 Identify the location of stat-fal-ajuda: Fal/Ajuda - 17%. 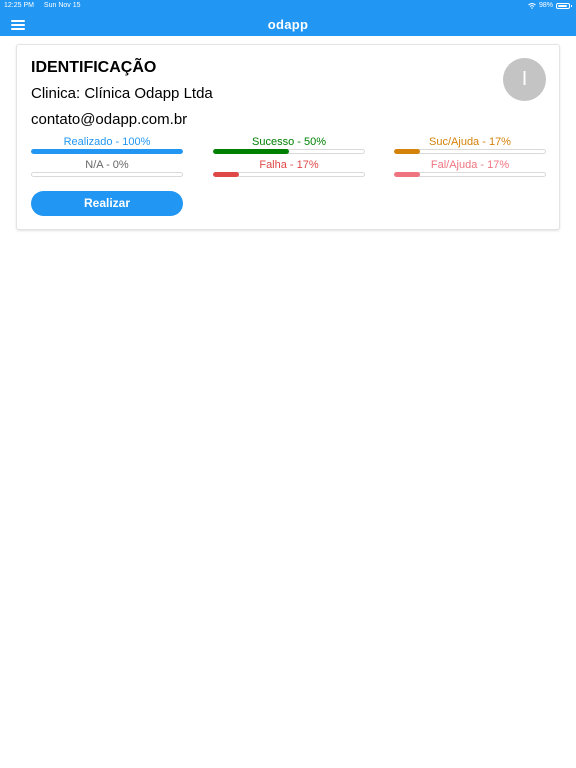
(470, 168).